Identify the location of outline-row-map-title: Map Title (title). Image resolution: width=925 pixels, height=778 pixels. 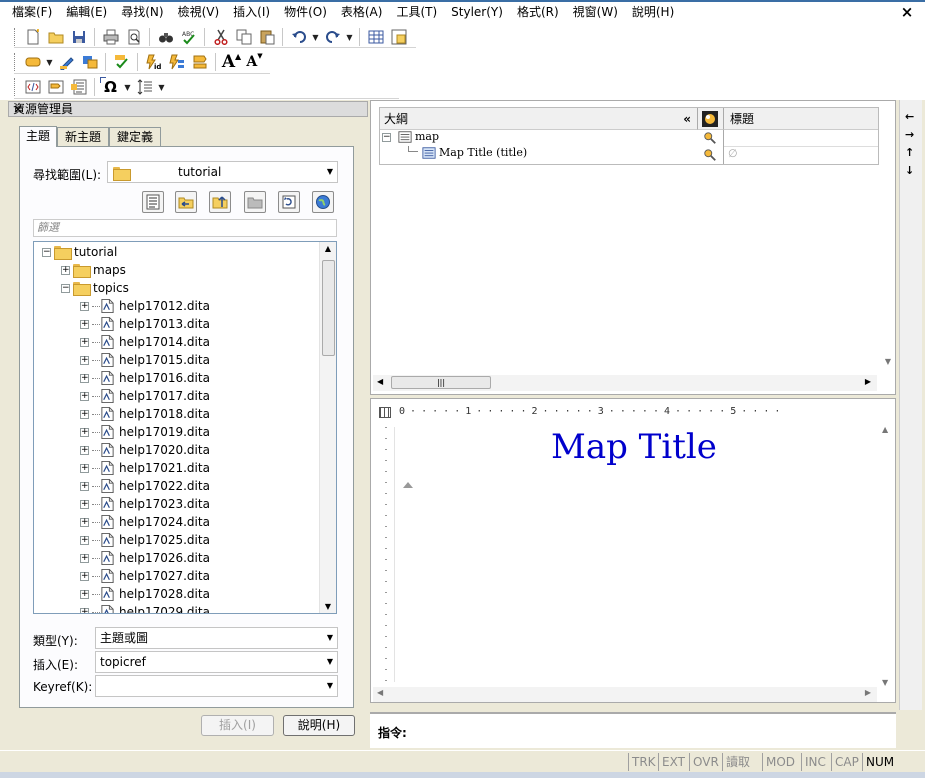
(467, 153).